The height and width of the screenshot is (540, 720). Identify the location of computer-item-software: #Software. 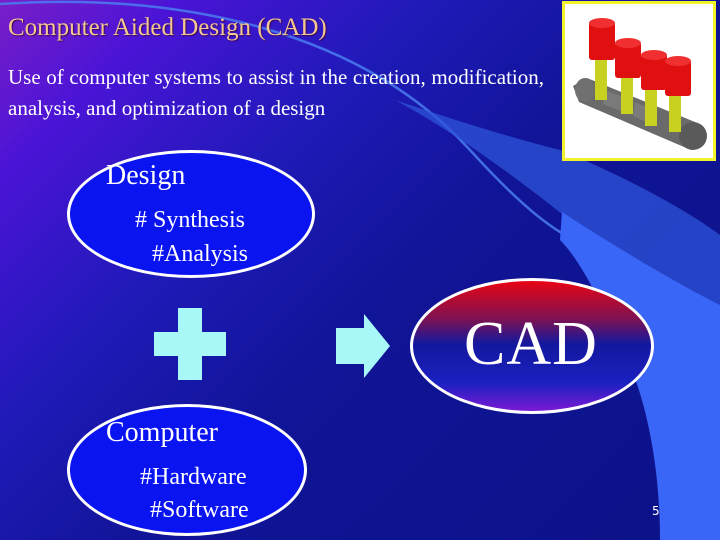
(199, 510).